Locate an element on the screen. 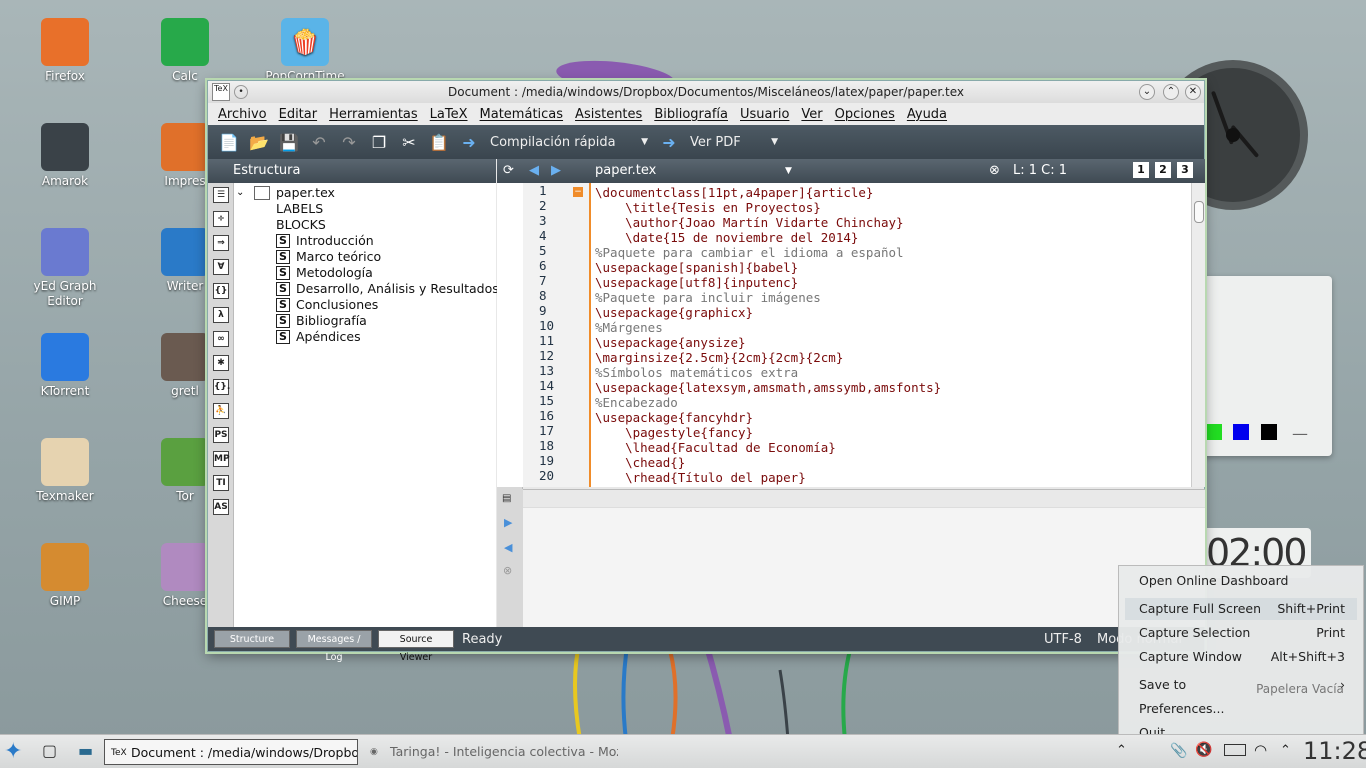  code-line: \usepackage{graphicx} is located at coordinates (890, 312).